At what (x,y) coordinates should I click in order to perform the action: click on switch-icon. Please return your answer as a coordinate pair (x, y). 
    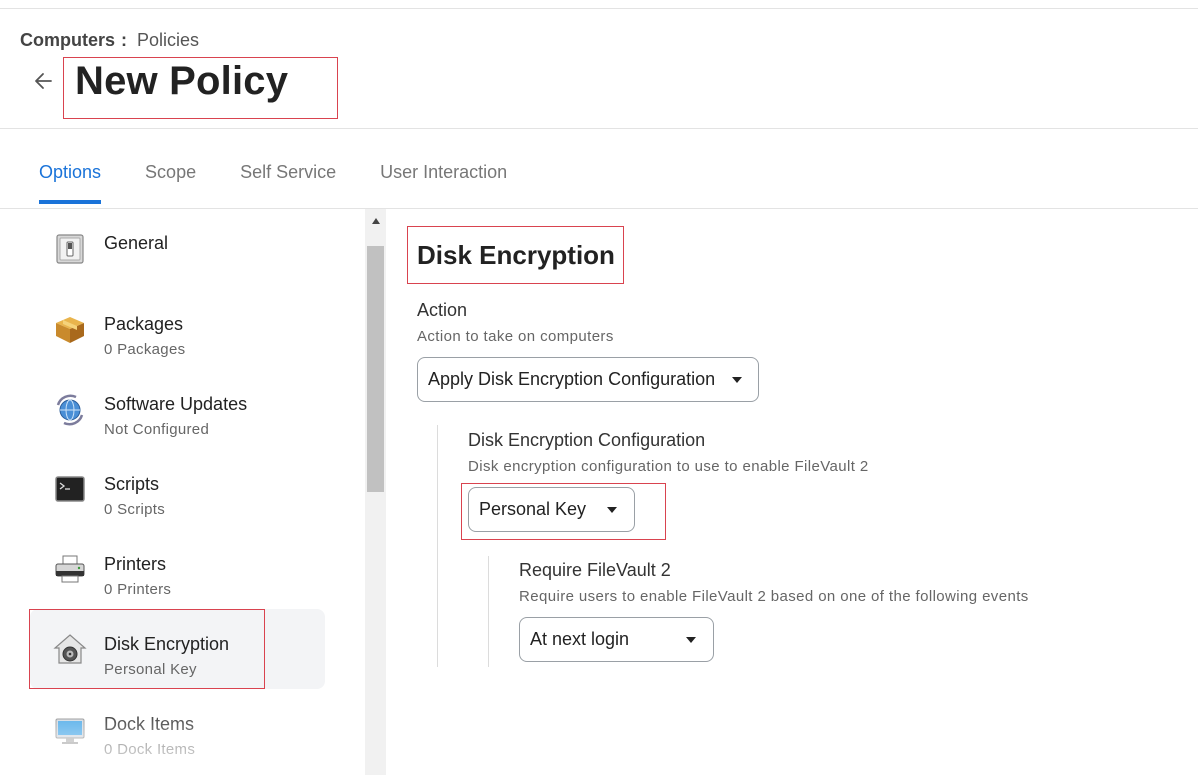
    Looking at the image, I should click on (70, 249).